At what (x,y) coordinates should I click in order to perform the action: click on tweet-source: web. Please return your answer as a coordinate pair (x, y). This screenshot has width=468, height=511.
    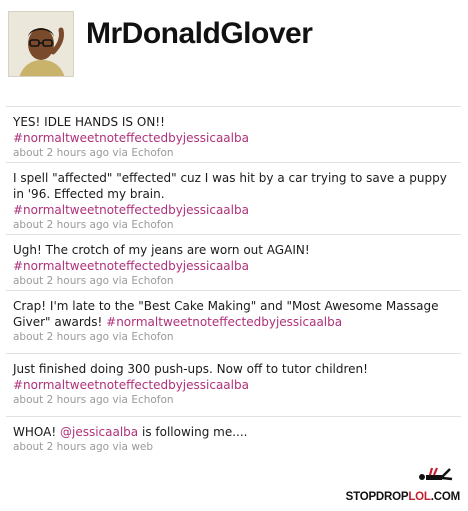
    Looking at the image, I should click on (142, 447).